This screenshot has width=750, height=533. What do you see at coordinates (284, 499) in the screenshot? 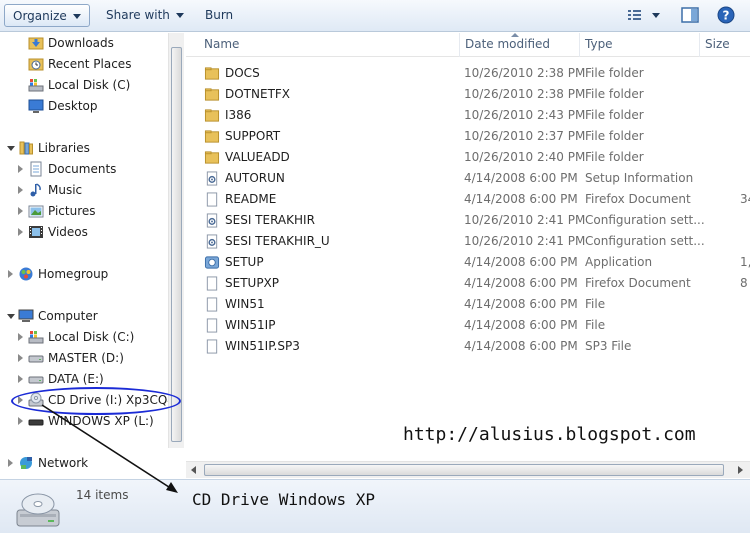
I see `annotation-label: CD Drive Windows XP` at bounding box center [284, 499].